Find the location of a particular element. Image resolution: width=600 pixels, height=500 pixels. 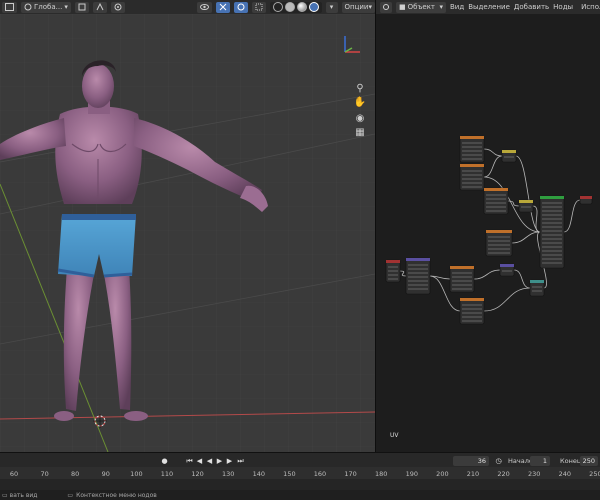

play-icon: ▶ is located at coordinates (219, 461).